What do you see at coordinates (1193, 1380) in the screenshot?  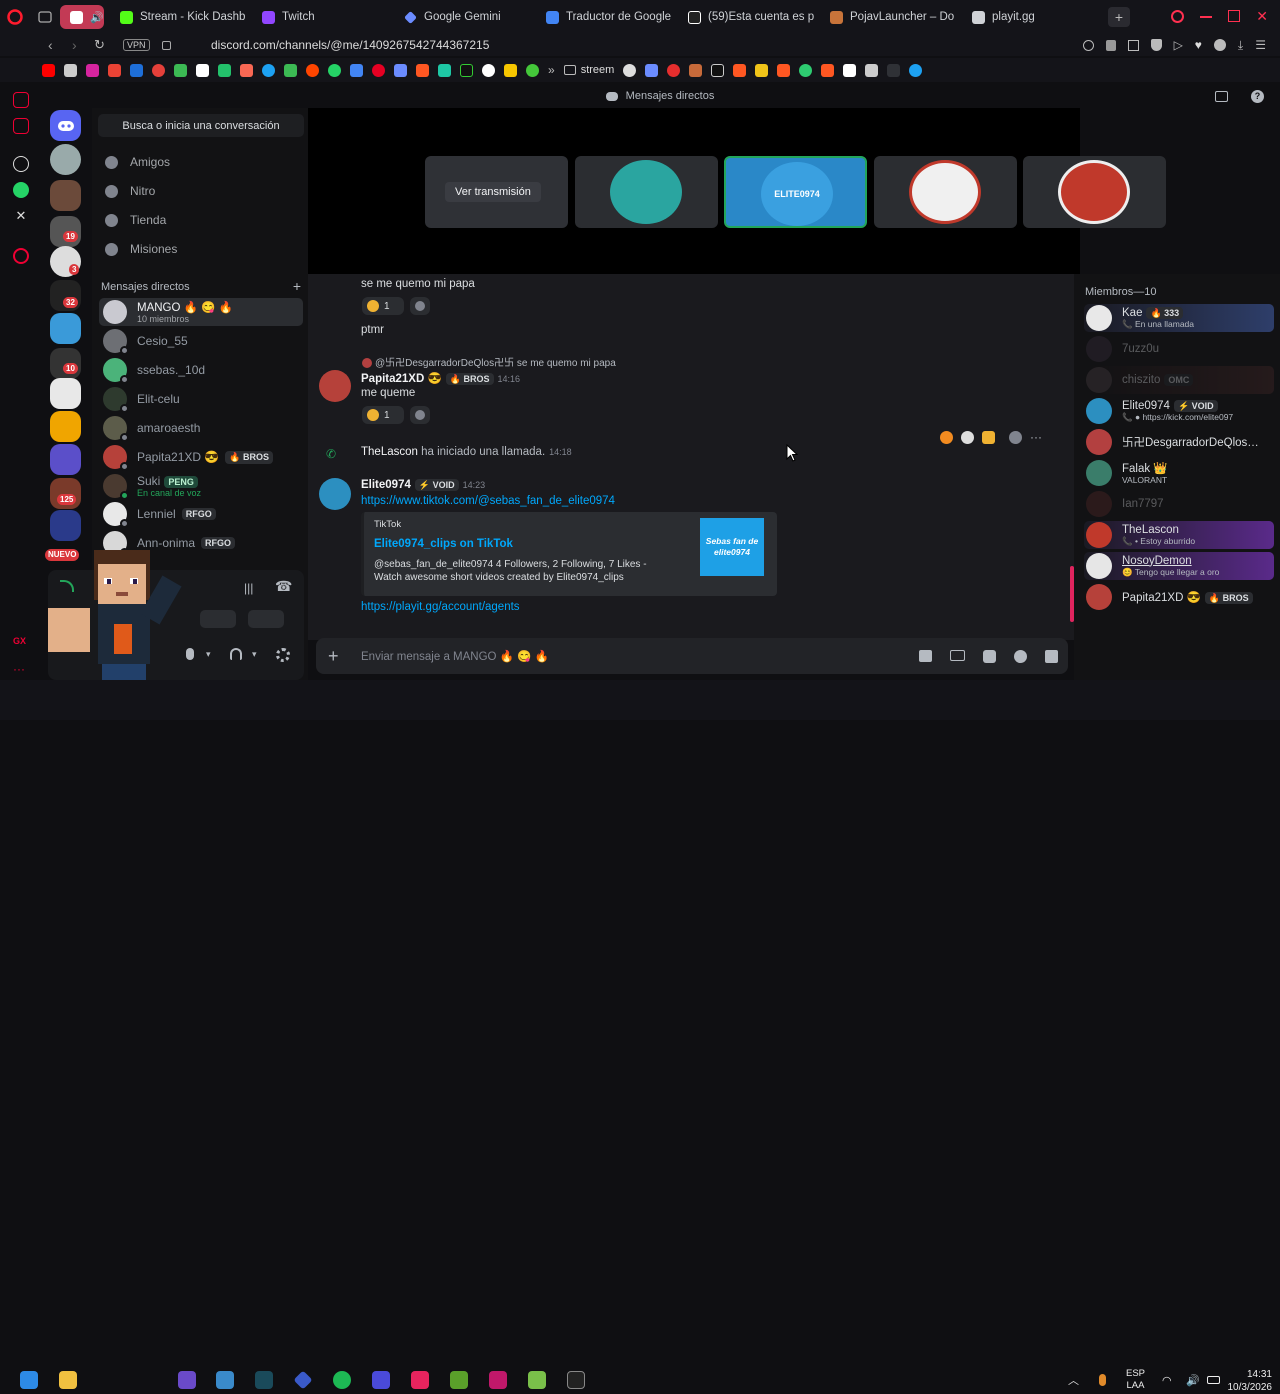 I see `volume-icon: 🔊` at bounding box center [1193, 1380].